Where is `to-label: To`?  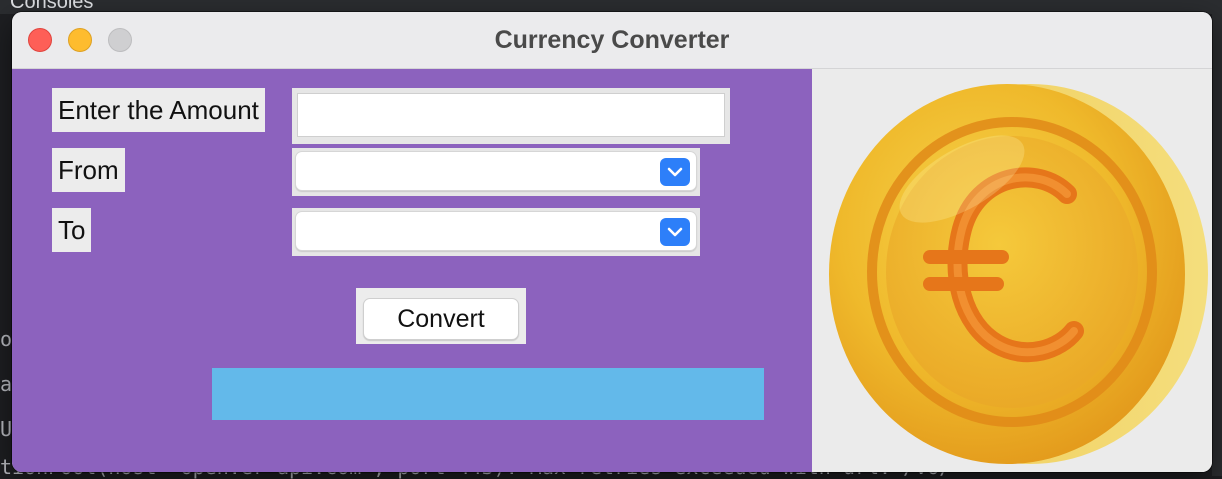
to-label: To is located at coordinates (72, 230).